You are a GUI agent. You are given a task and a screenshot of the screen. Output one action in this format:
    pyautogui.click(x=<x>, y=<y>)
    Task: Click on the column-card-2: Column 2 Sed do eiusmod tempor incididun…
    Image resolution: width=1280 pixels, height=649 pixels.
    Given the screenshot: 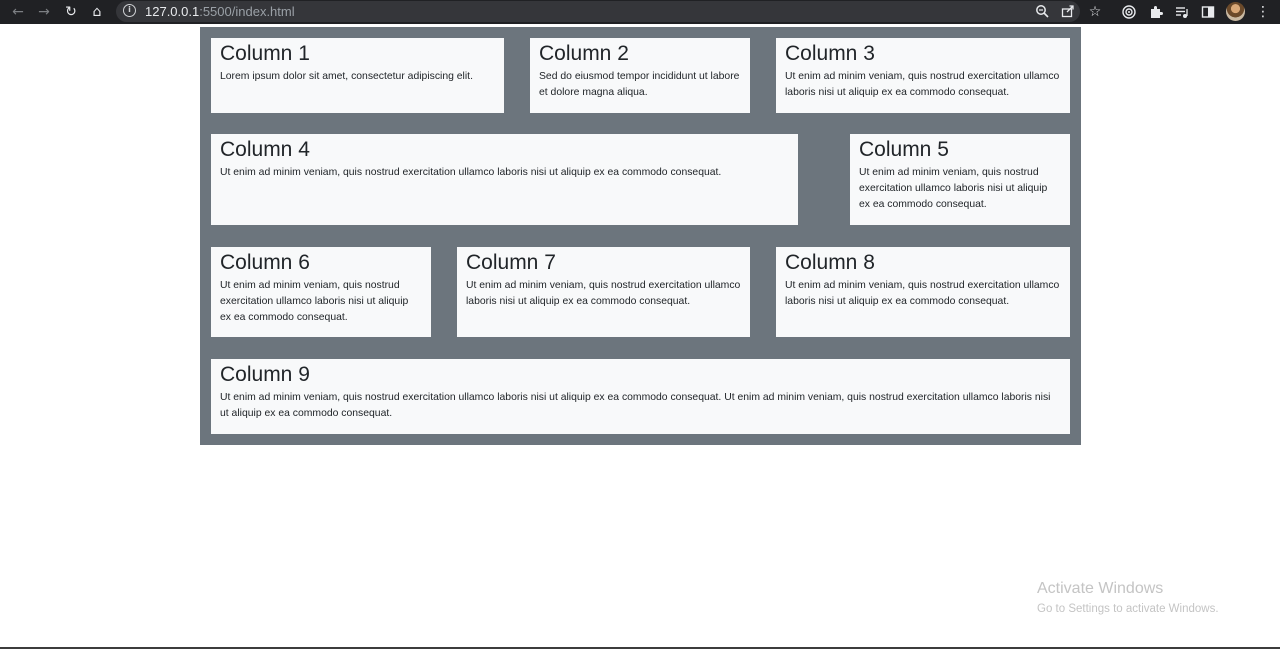 What is the action you would take?
    pyautogui.click(x=640, y=75)
    